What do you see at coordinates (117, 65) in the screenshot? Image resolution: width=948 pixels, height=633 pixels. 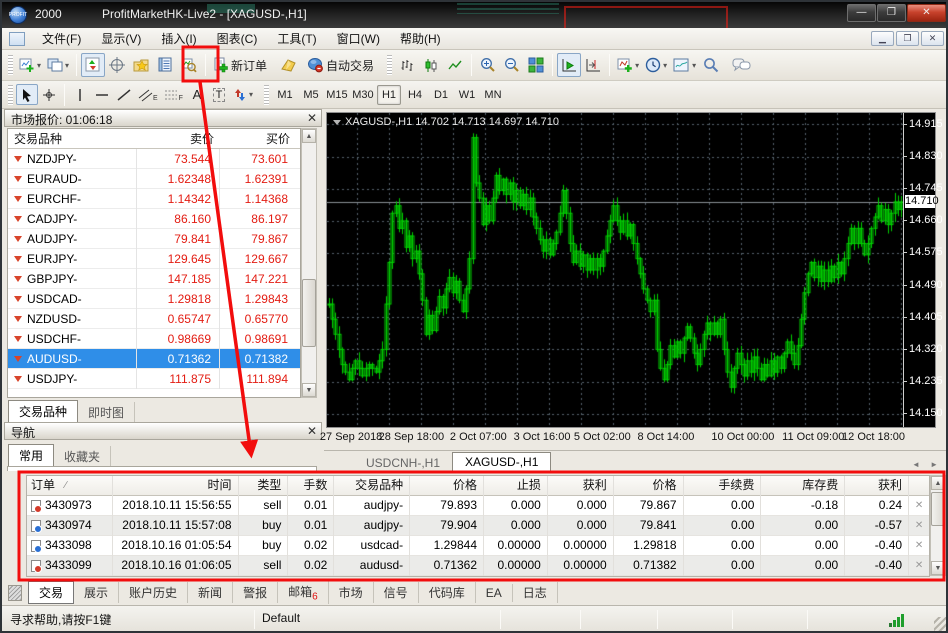 I see `data-window-button` at bounding box center [117, 65].